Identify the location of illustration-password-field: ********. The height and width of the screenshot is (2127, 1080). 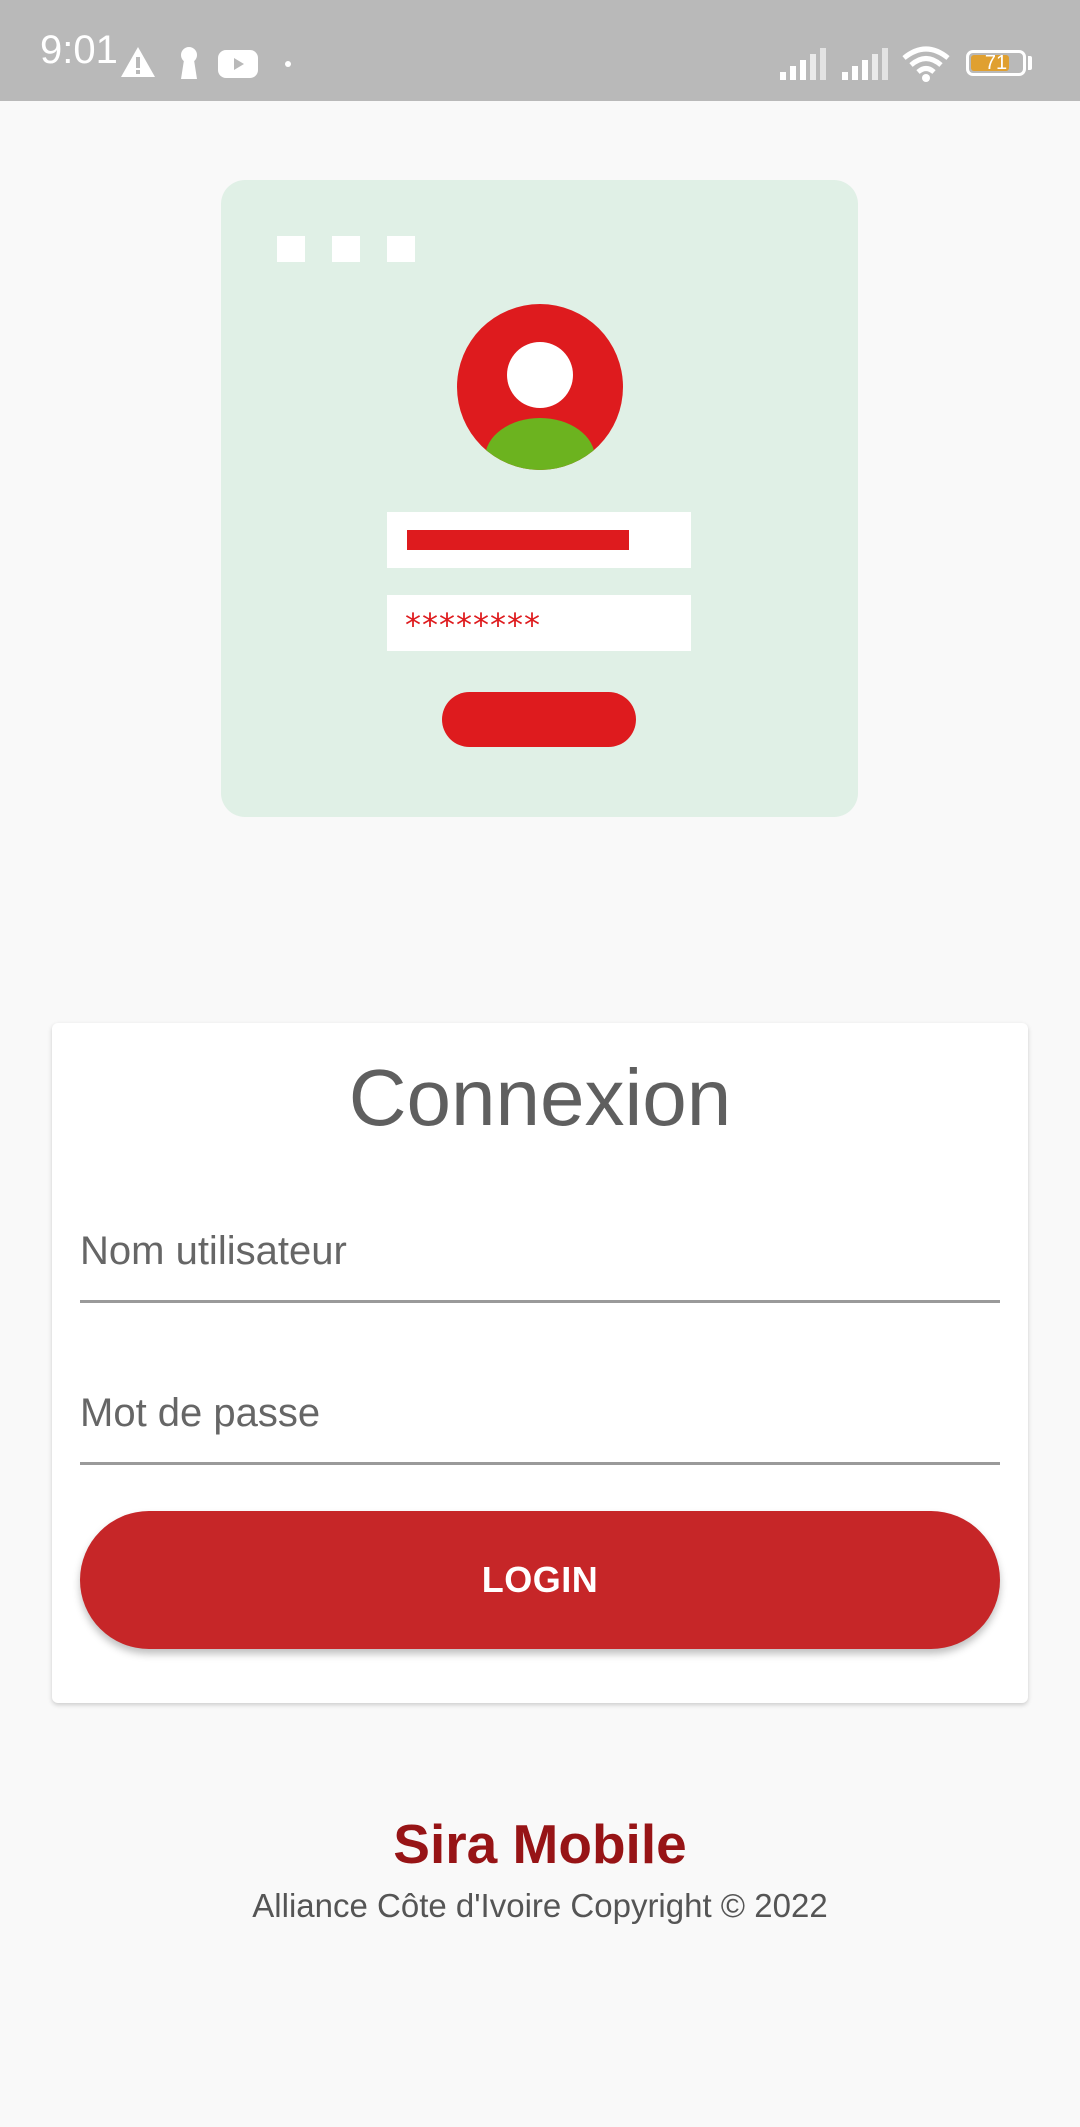
(539, 623).